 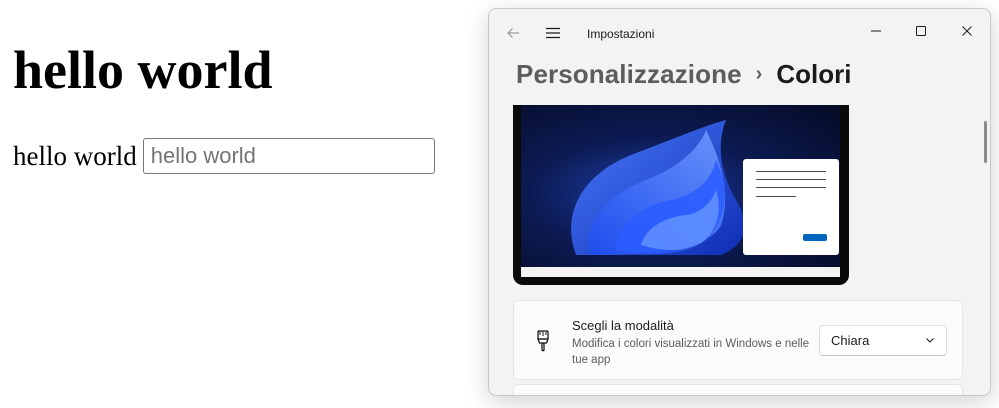 What do you see at coordinates (967, 31) in the screenshot?
I see `close-icon` at bounding box center [967, 31].